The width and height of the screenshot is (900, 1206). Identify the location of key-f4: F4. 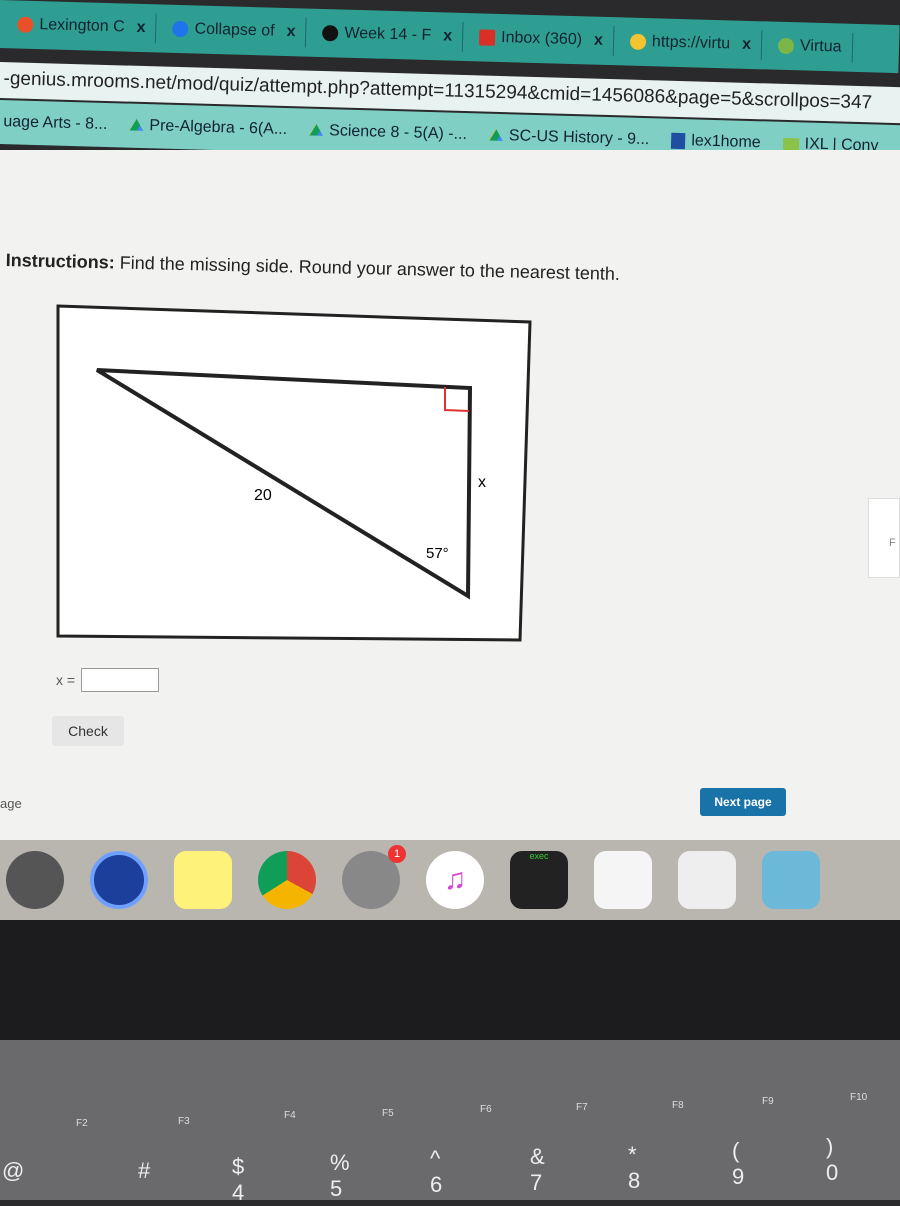
(290, 1115).